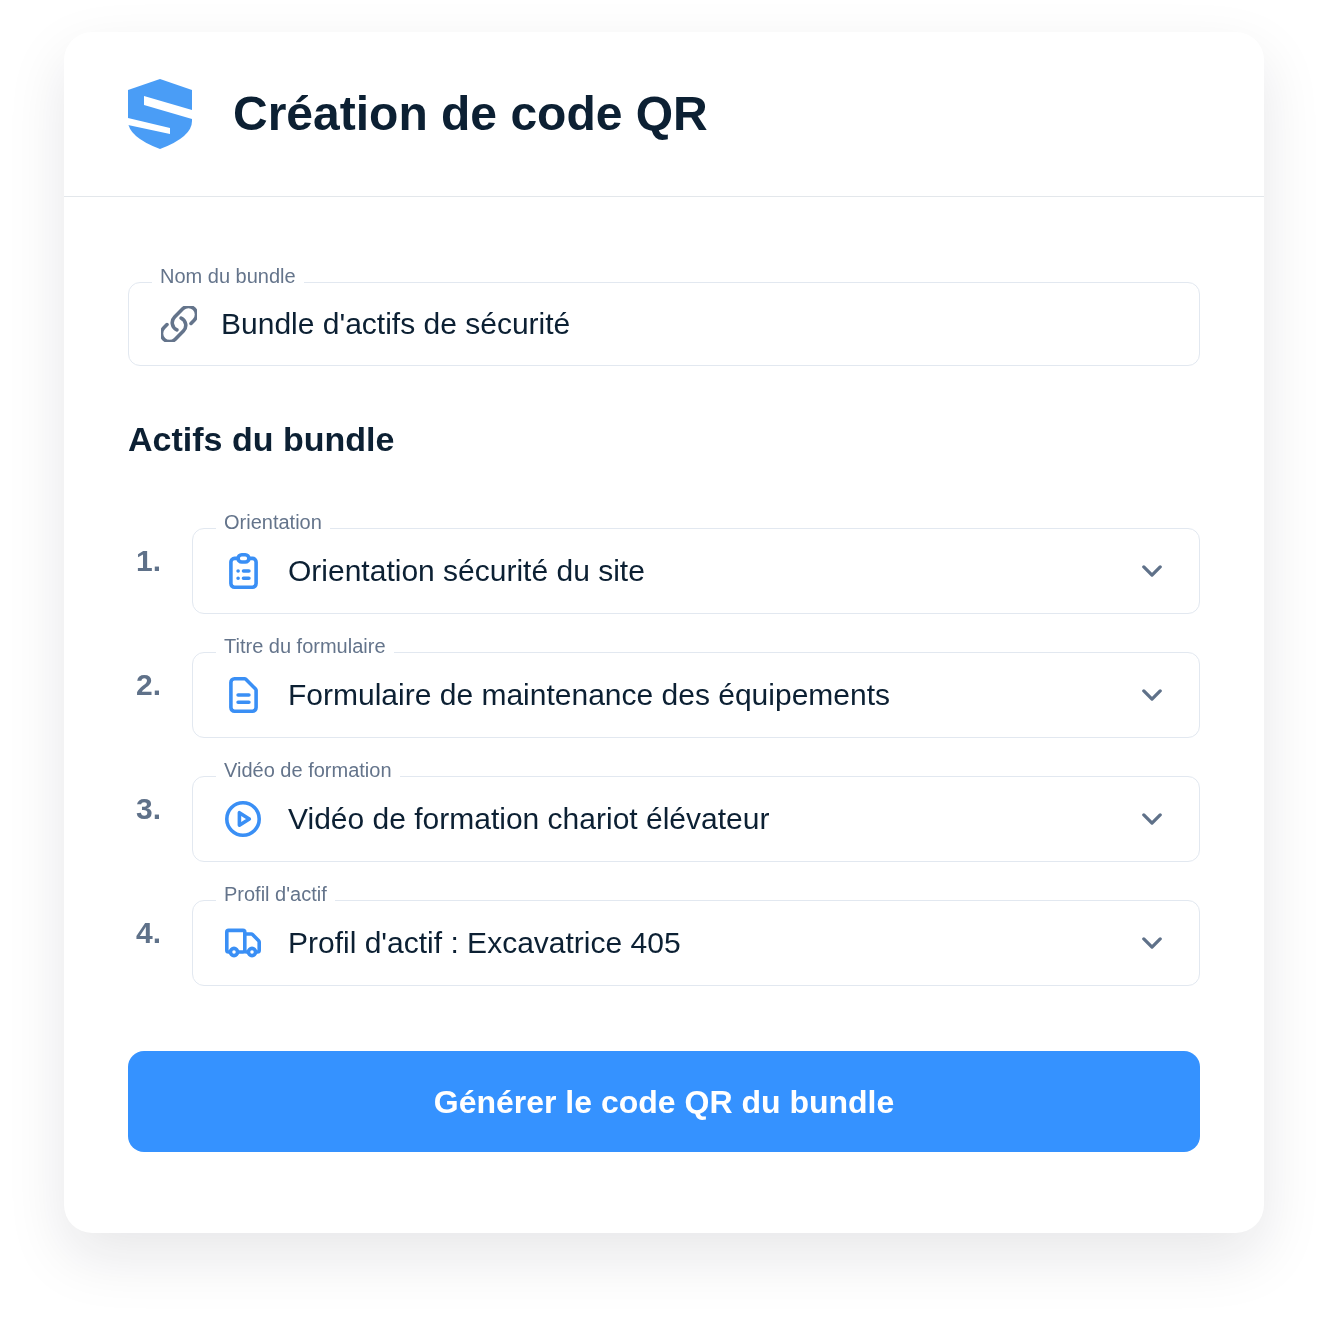  Describe the element at coordinates (466, 571) in the screenshot. I see `selected-value: Orientation sécurité du site` at that location.